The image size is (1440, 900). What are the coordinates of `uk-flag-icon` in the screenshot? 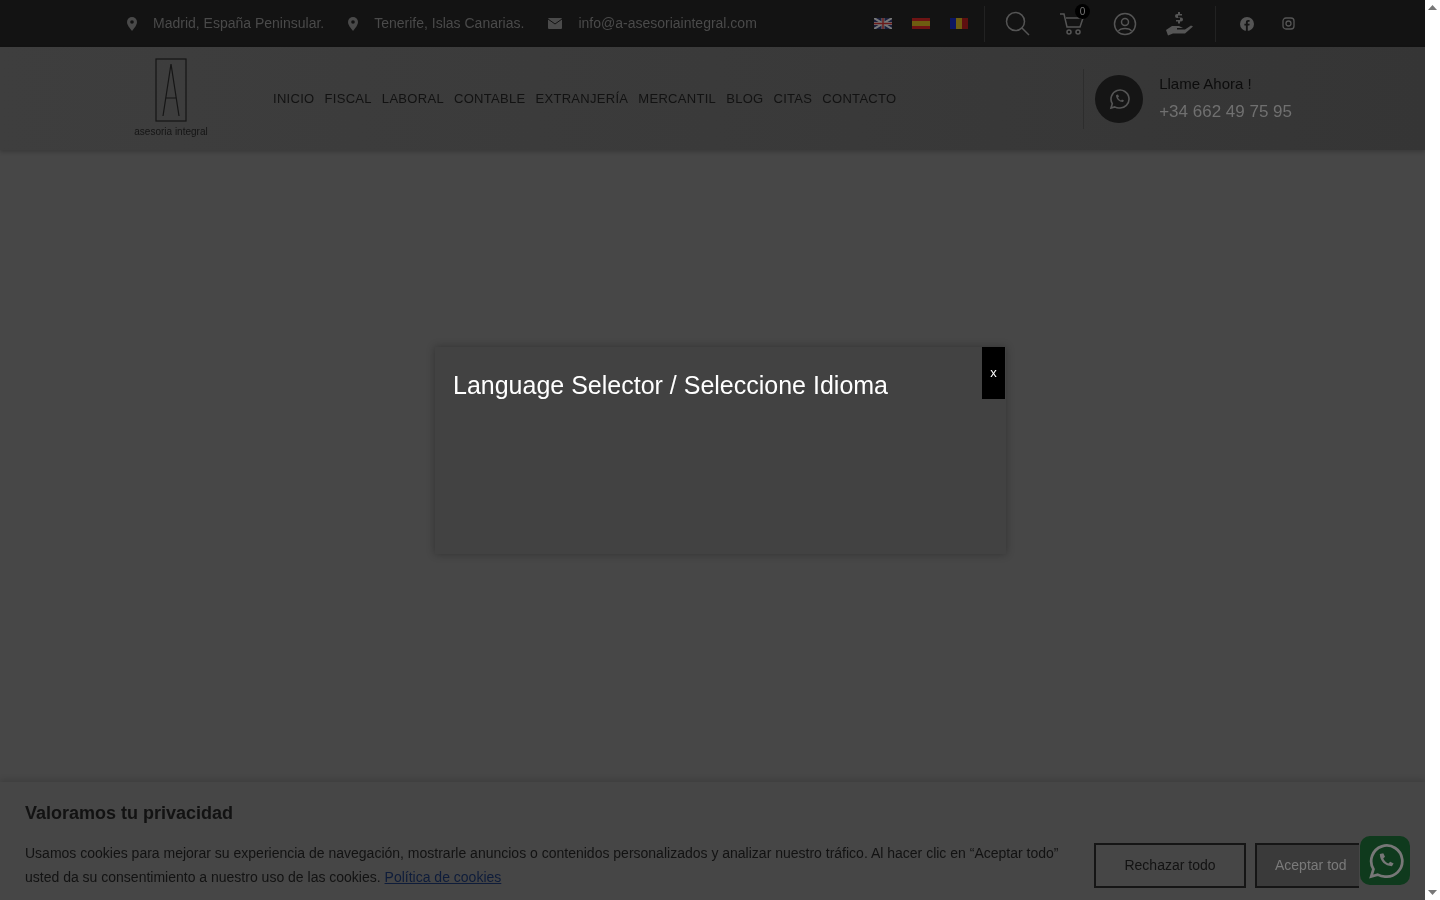 It's located at (883, 23).